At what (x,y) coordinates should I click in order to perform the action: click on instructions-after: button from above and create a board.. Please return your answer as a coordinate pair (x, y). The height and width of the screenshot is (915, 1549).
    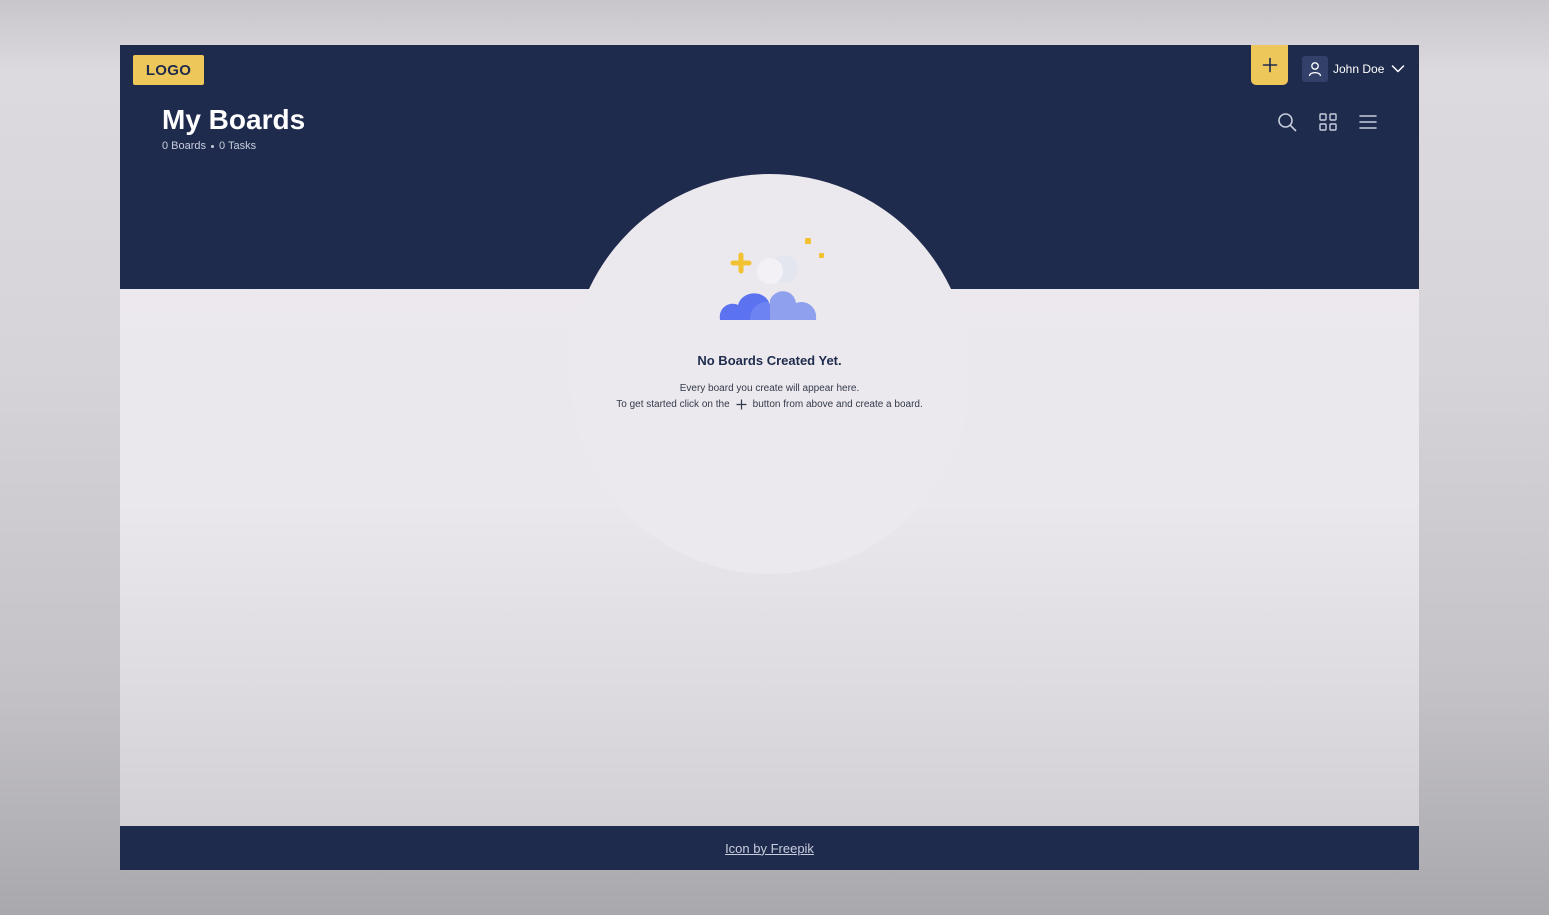
    Looking at the image, I should click on (837, 404).